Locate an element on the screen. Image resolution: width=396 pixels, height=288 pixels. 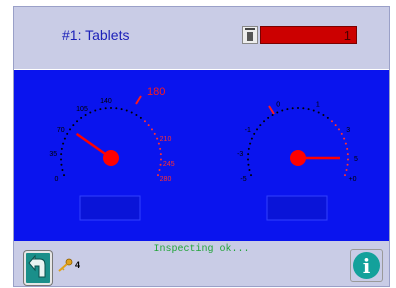
left-gauge-marker is located at coordinates (138, 100).